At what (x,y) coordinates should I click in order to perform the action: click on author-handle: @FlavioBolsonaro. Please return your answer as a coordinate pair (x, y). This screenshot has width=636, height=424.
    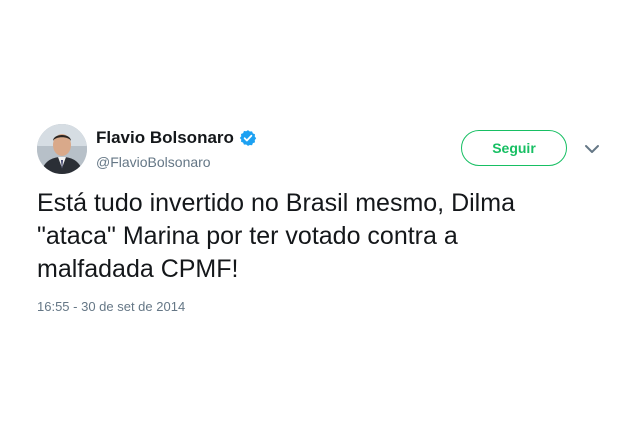
    Looking at the image, I should click on (153, 162).